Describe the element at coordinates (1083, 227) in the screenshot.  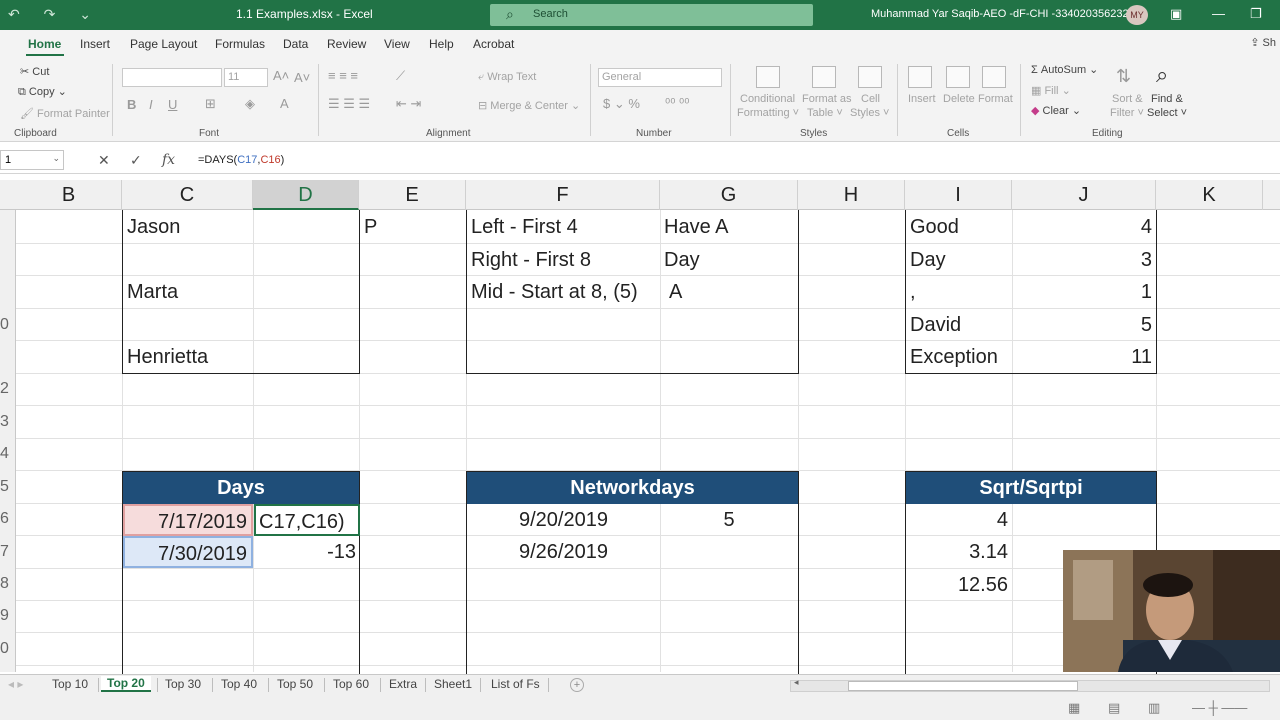
I see `cell-j7: 4` at that location.